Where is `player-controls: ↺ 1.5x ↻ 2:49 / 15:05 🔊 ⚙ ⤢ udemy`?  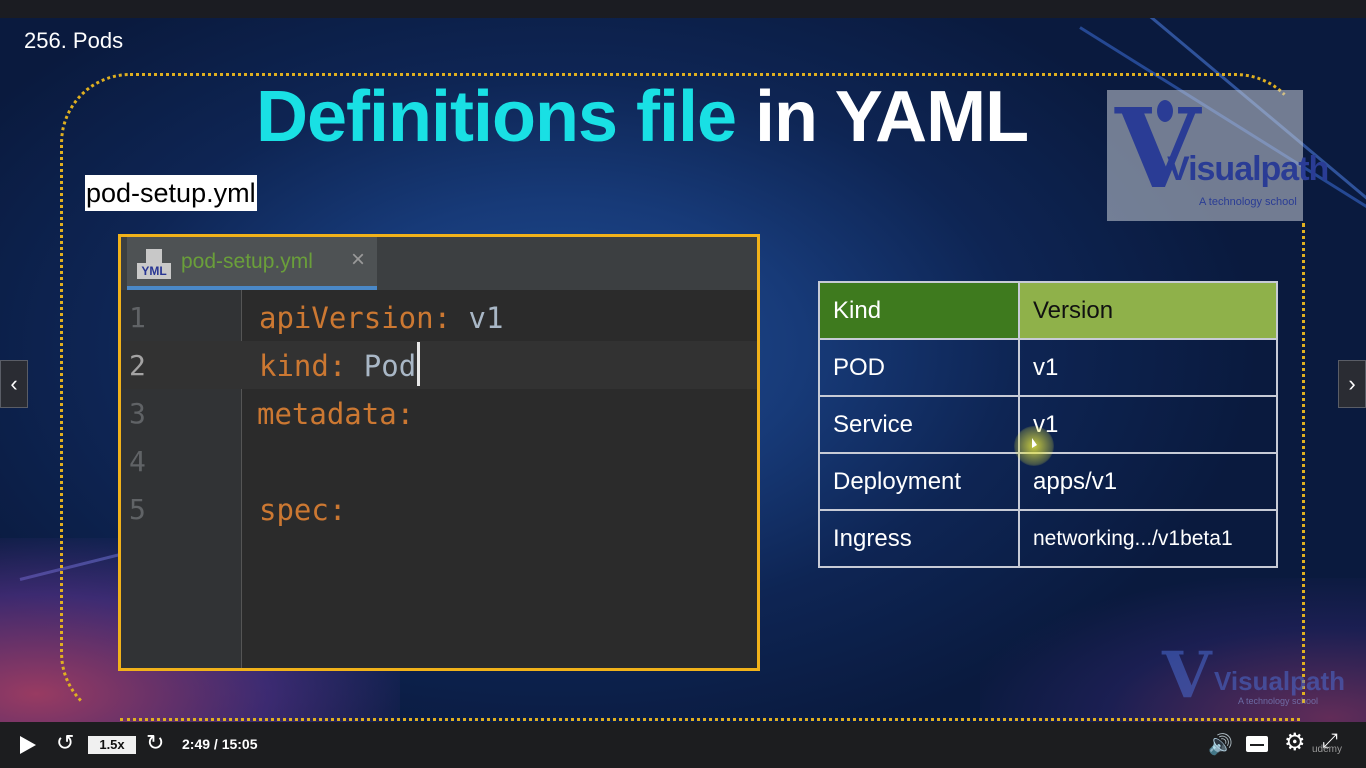
player-controls: ↺ 1.5x ↻ 2:49 / 15:05 🔊 ⚙ ⤢ udemy is located at coordinates (683, 745).